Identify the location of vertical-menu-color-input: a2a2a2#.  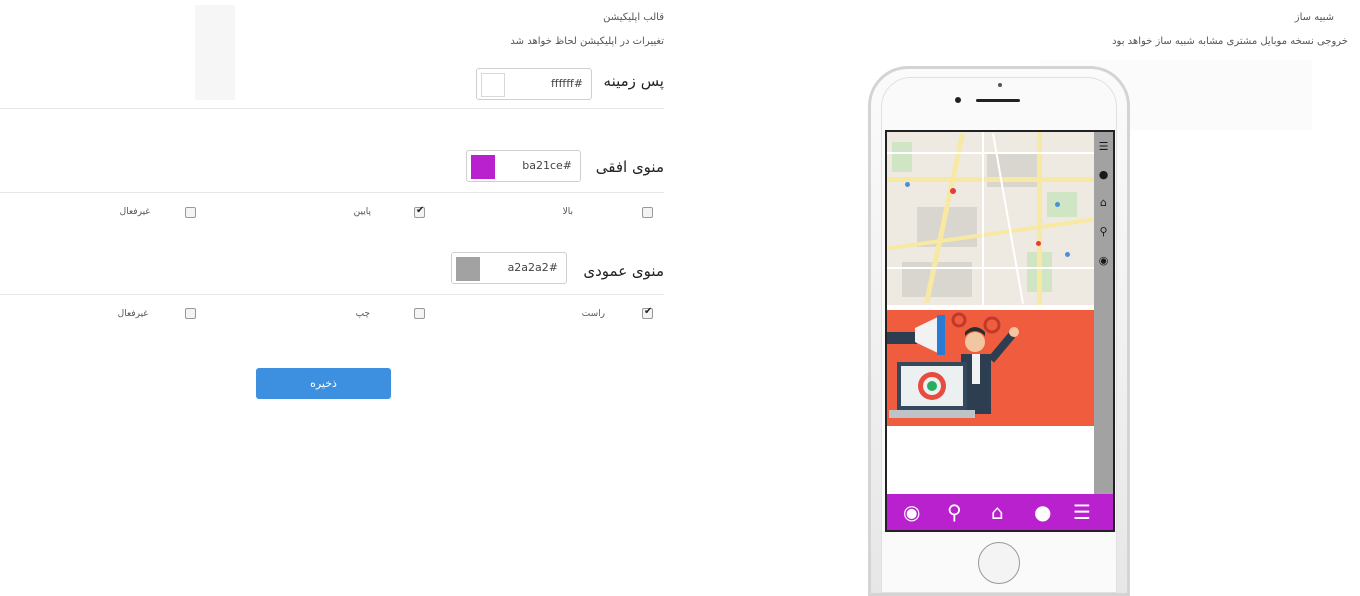
(509, 268).